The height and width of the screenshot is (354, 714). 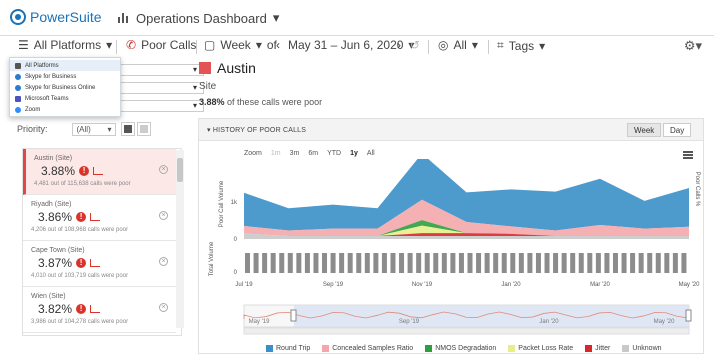 What do you see at coordinates (451, 130) in the screenshot?
I see `history-panel-header: ▾ HISTORY OF POOR CALLS Week Day` at bounding box center [451, 130].